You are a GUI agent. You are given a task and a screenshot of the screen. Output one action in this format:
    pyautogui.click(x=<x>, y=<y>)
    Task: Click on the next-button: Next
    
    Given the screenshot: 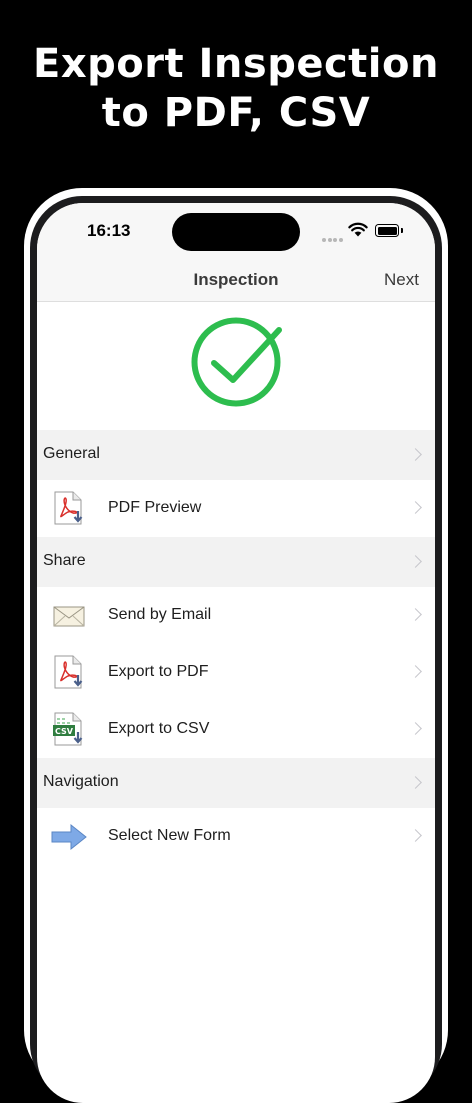 What is the action you would take?
    pyautogui.click(x=401, y=280)
    